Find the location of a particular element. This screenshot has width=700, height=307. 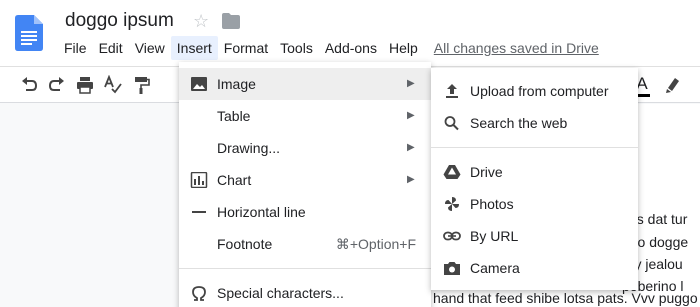

paint-format-icon is located at coordinates (141, 85).